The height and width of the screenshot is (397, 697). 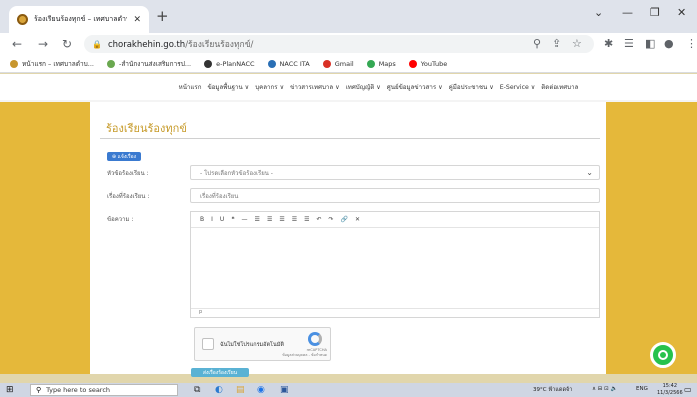 What do you see at coordinates (331, 219) in the screenshot?
I see `editor-tool-button: ↷` at bounding box center [331, 219].